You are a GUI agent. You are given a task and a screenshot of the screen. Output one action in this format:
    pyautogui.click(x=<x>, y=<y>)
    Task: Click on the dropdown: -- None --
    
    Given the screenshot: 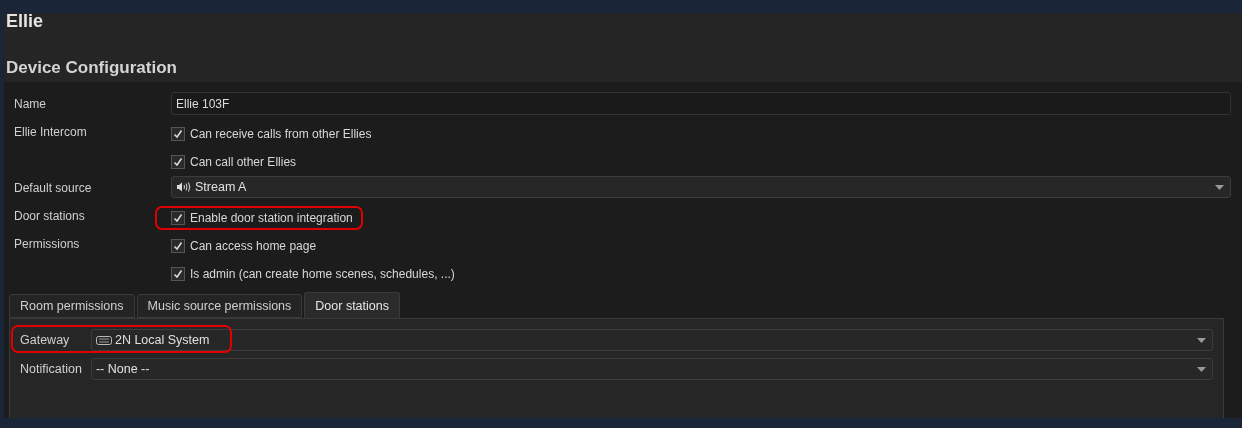 What is the action you would take?
    pyautogui.click(x=651, y=369)
    